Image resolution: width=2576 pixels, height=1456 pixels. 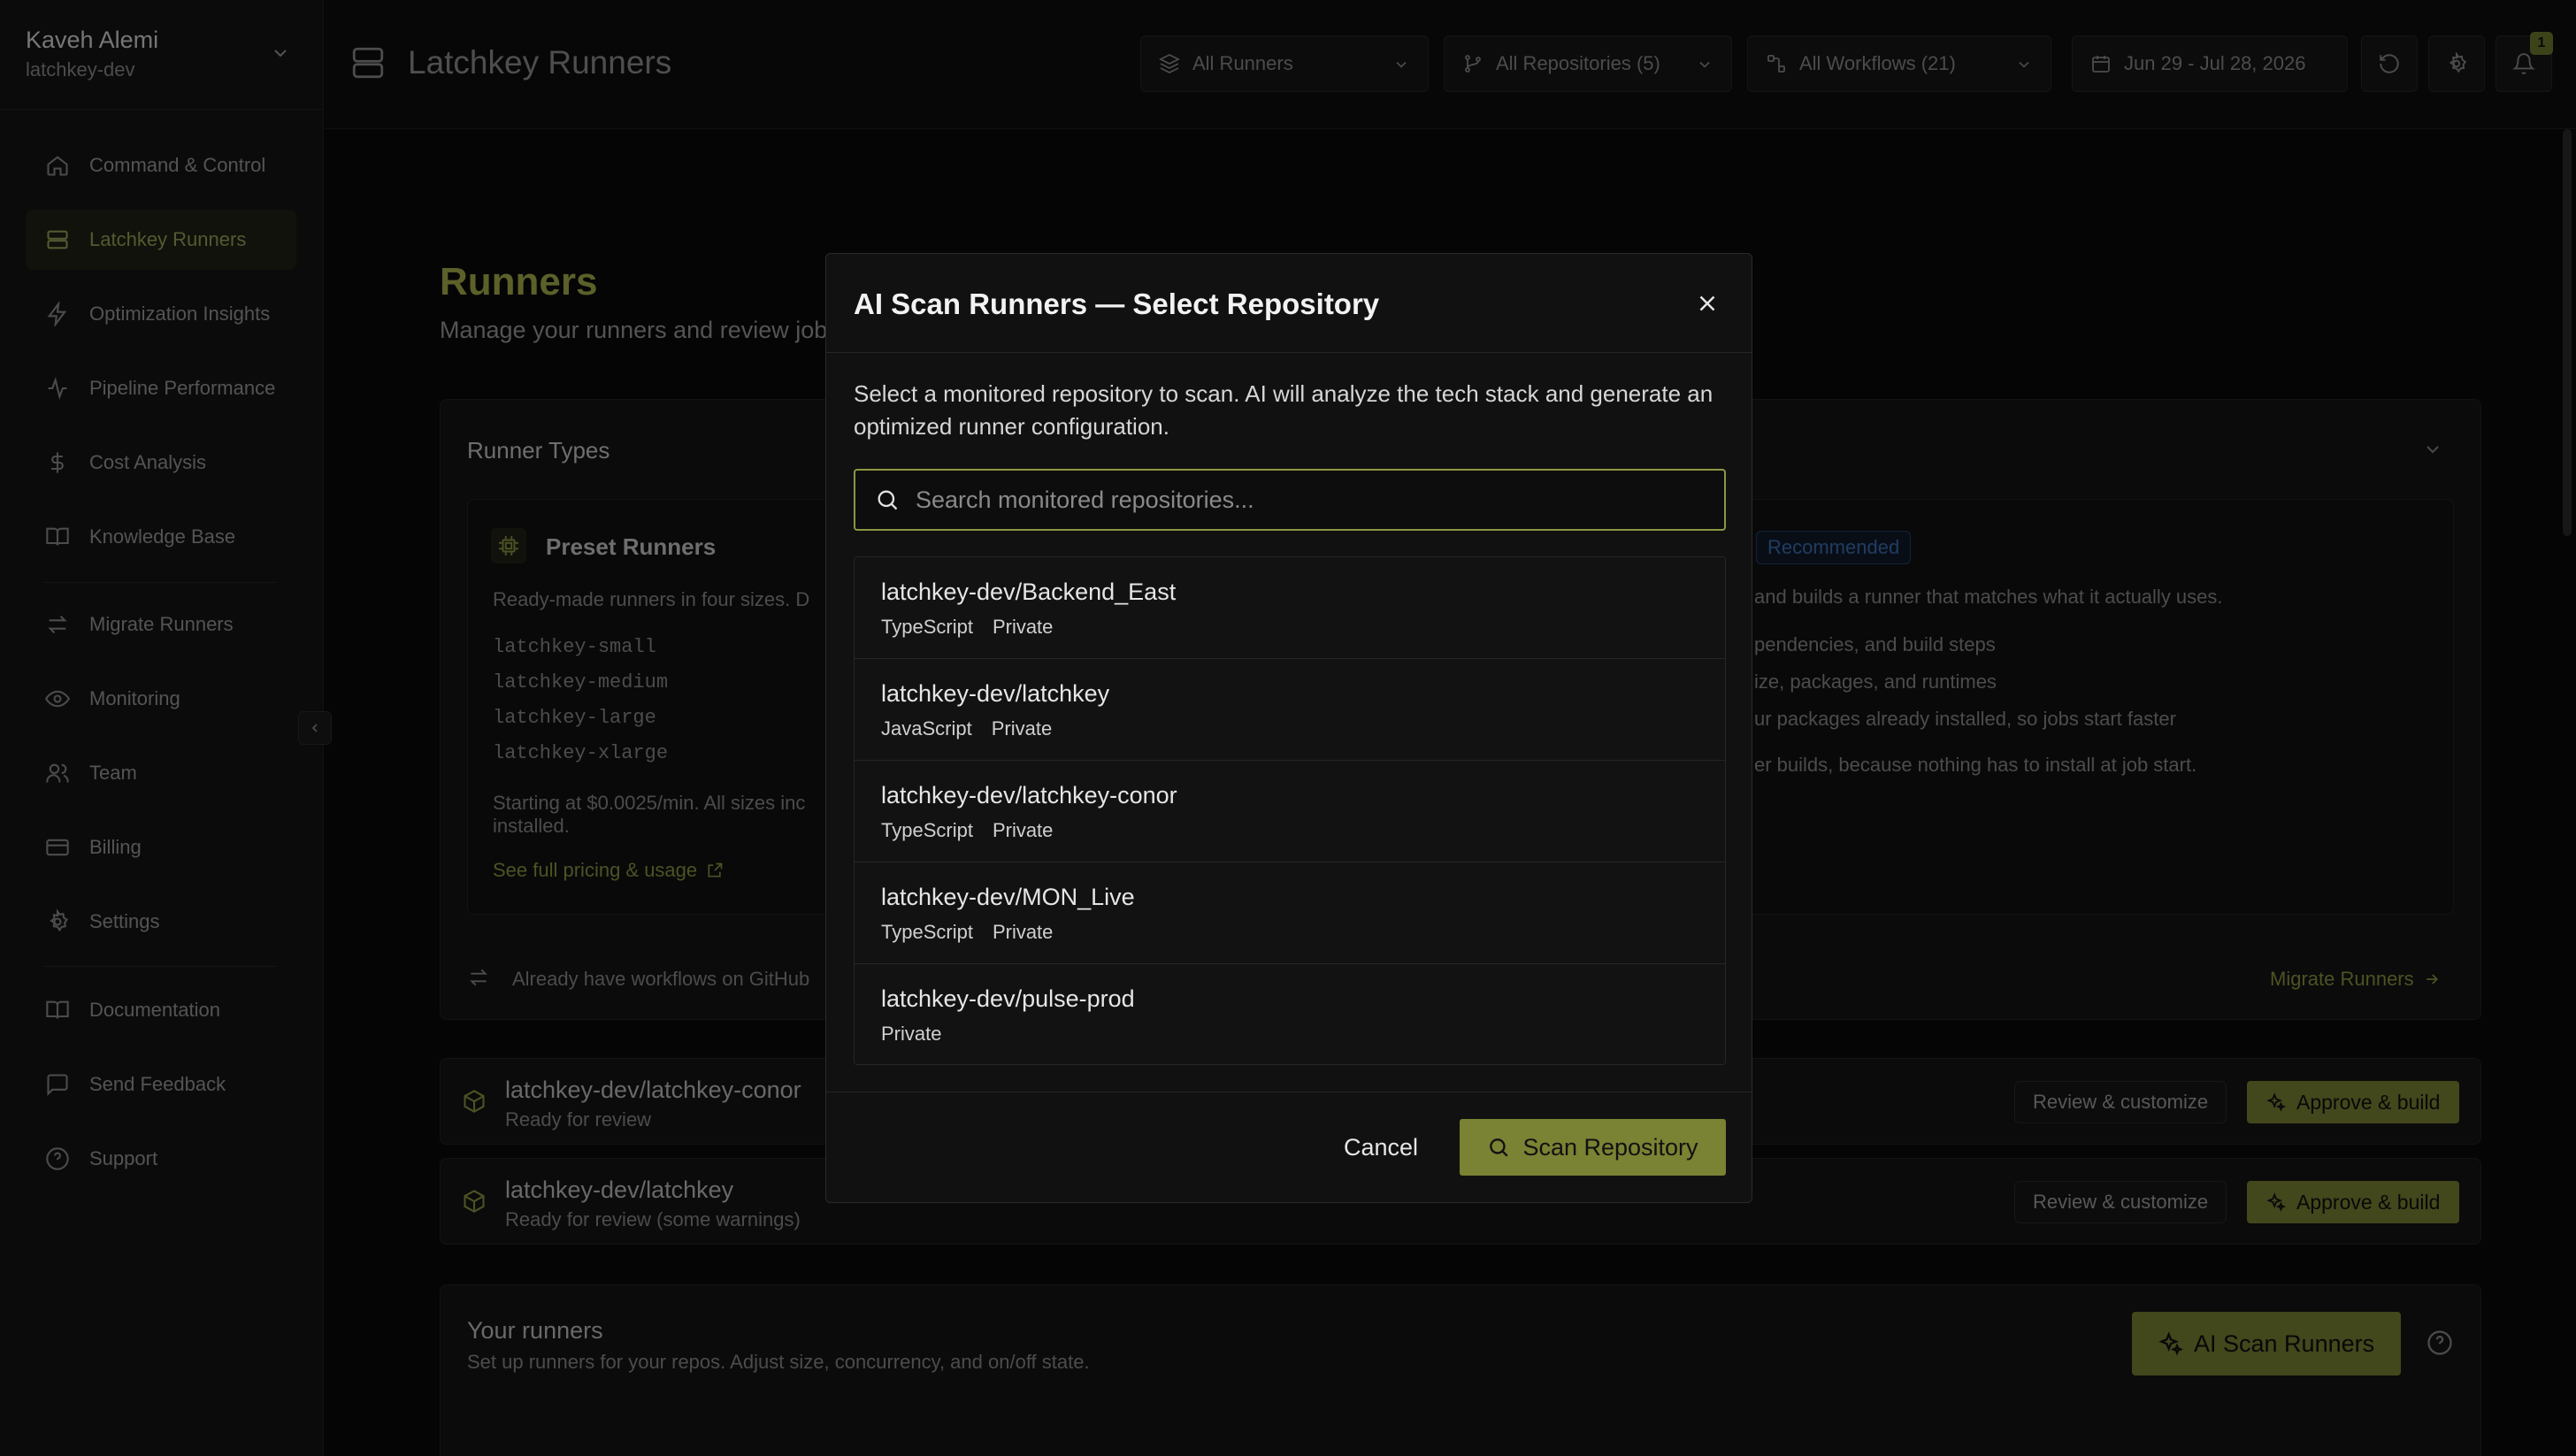 What do you see at coordinates (1117, 303) in the screenshot?
I see `dialog-title: AI Scan Runners — Select Repository` at bounding box center [1117, 303].